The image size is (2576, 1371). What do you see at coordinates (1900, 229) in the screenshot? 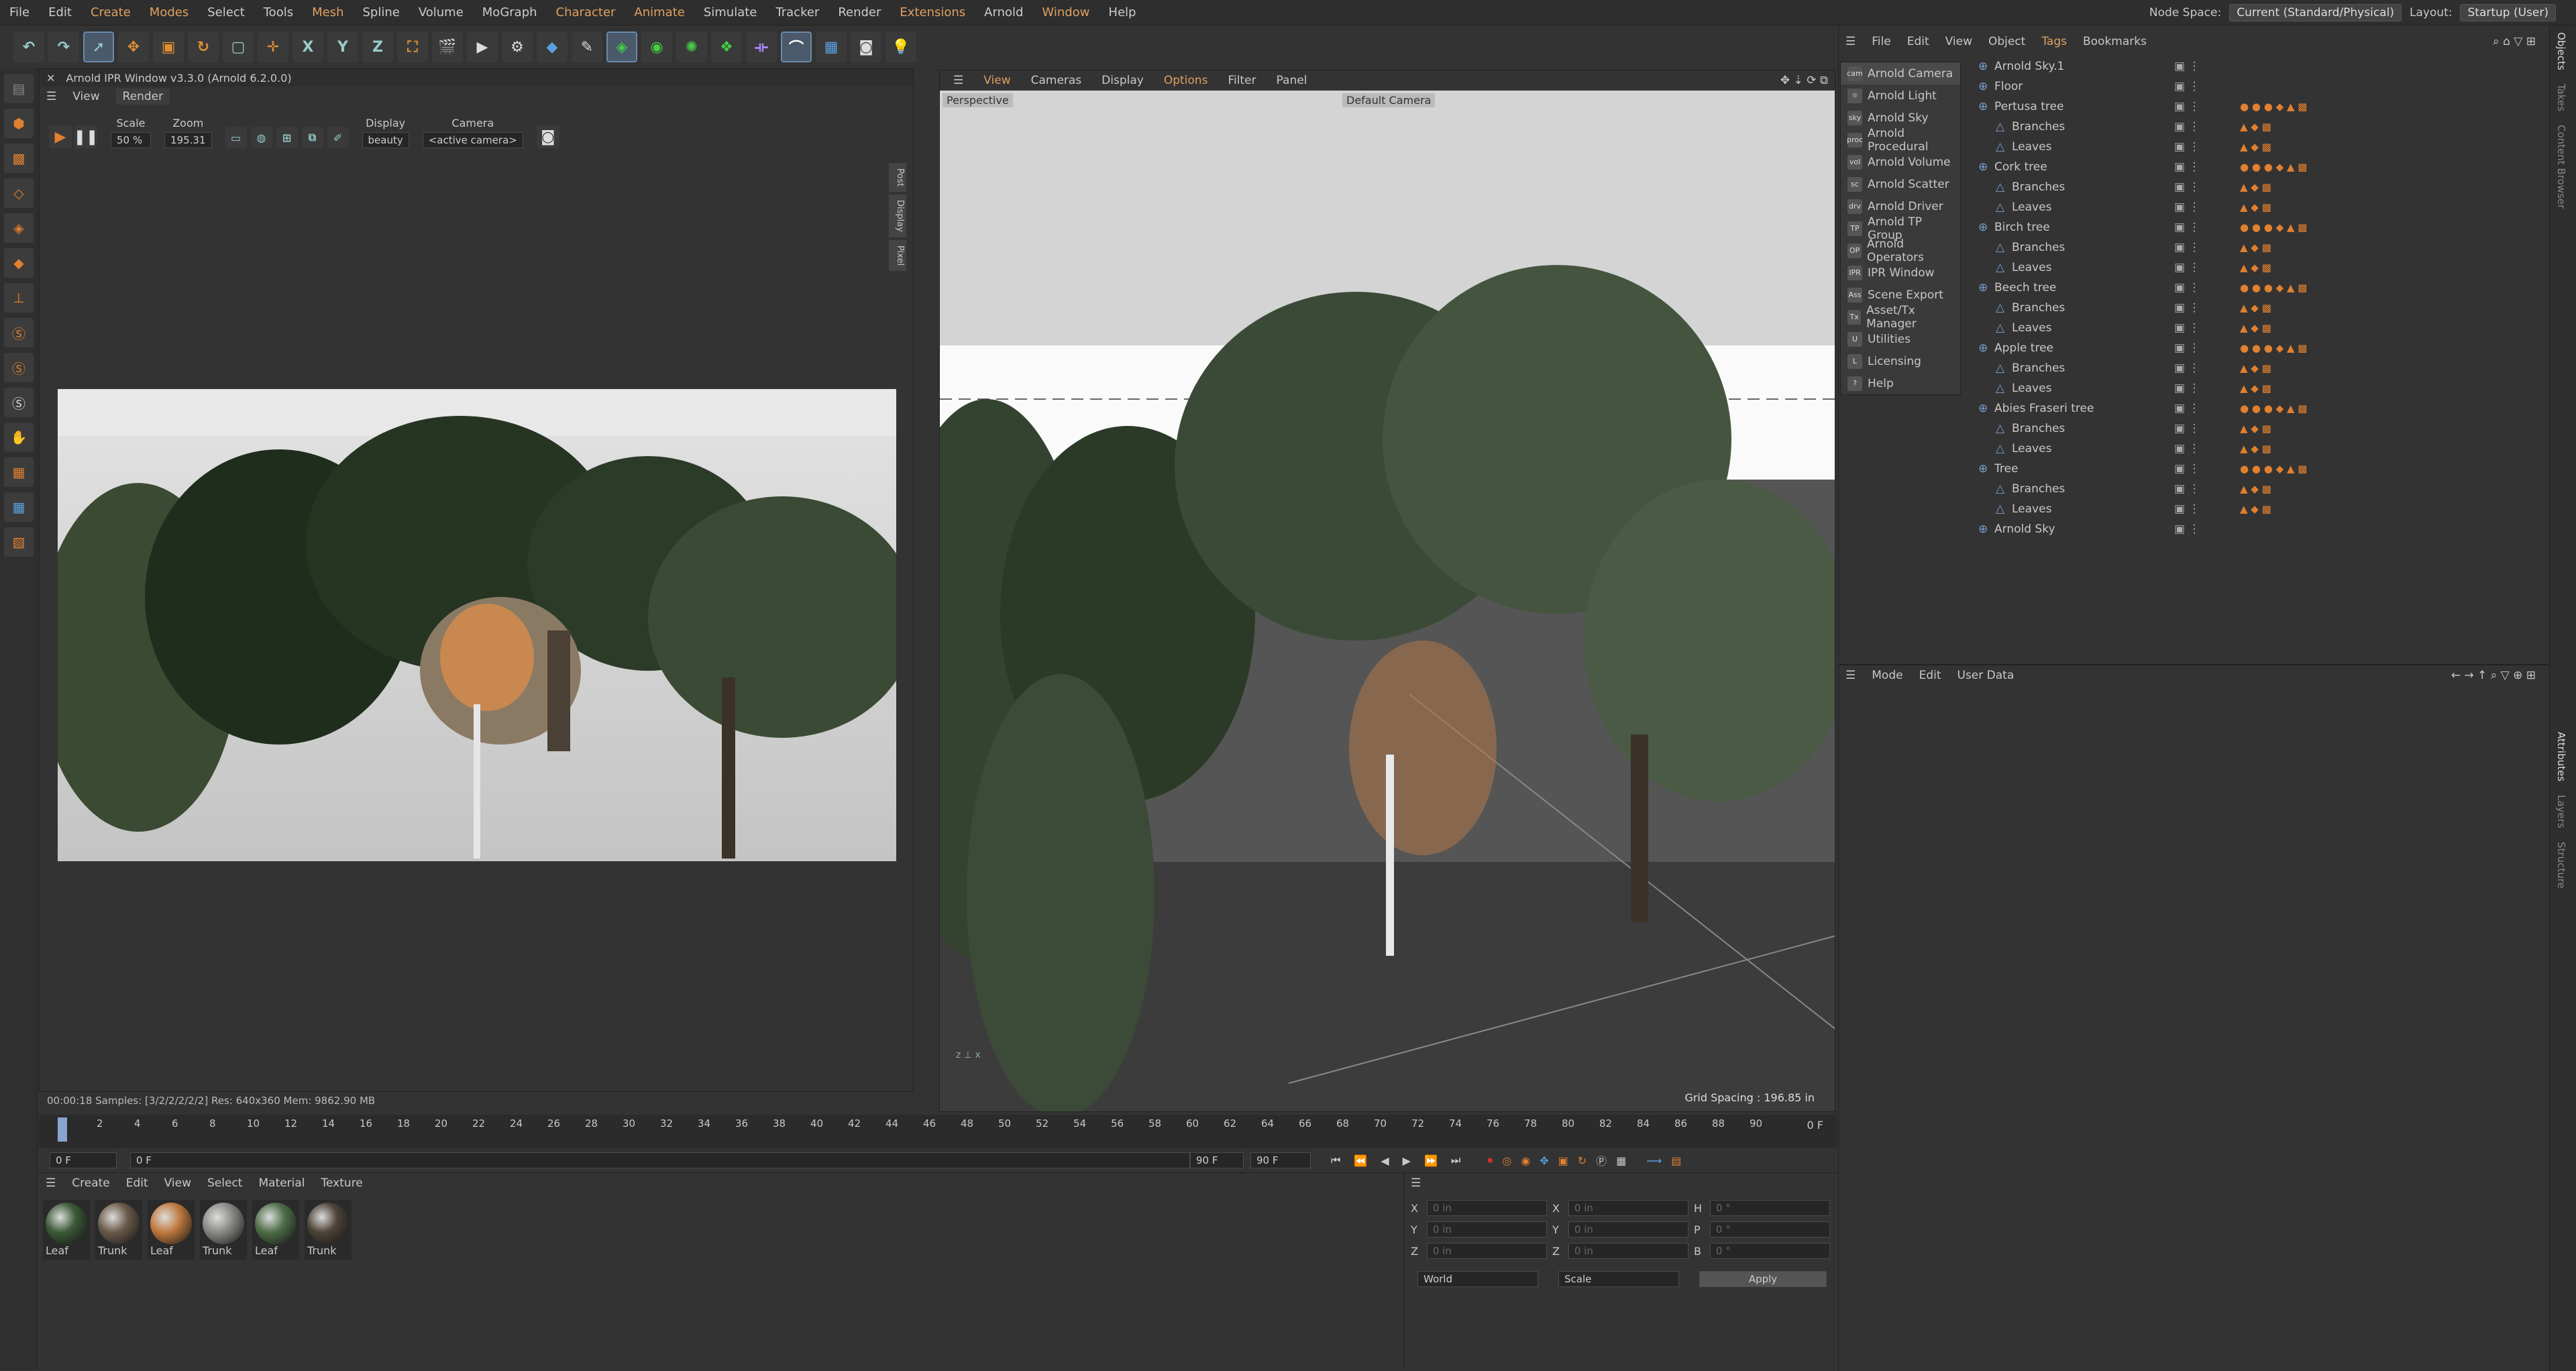
I see `arnold-menu-item: TP Arnold TP Group` at bounding box center [1900, 229].